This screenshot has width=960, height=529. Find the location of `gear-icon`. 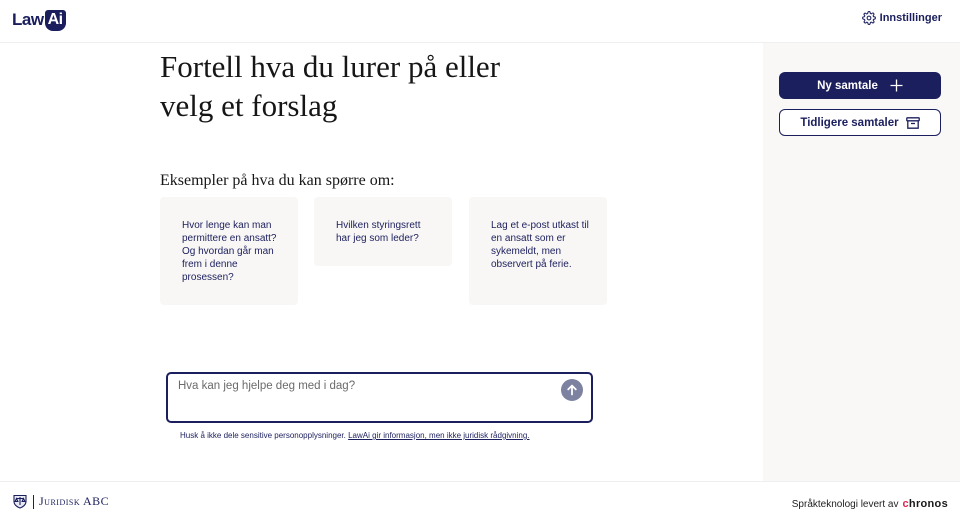

gear-icon is located at coordinates (868, 18).